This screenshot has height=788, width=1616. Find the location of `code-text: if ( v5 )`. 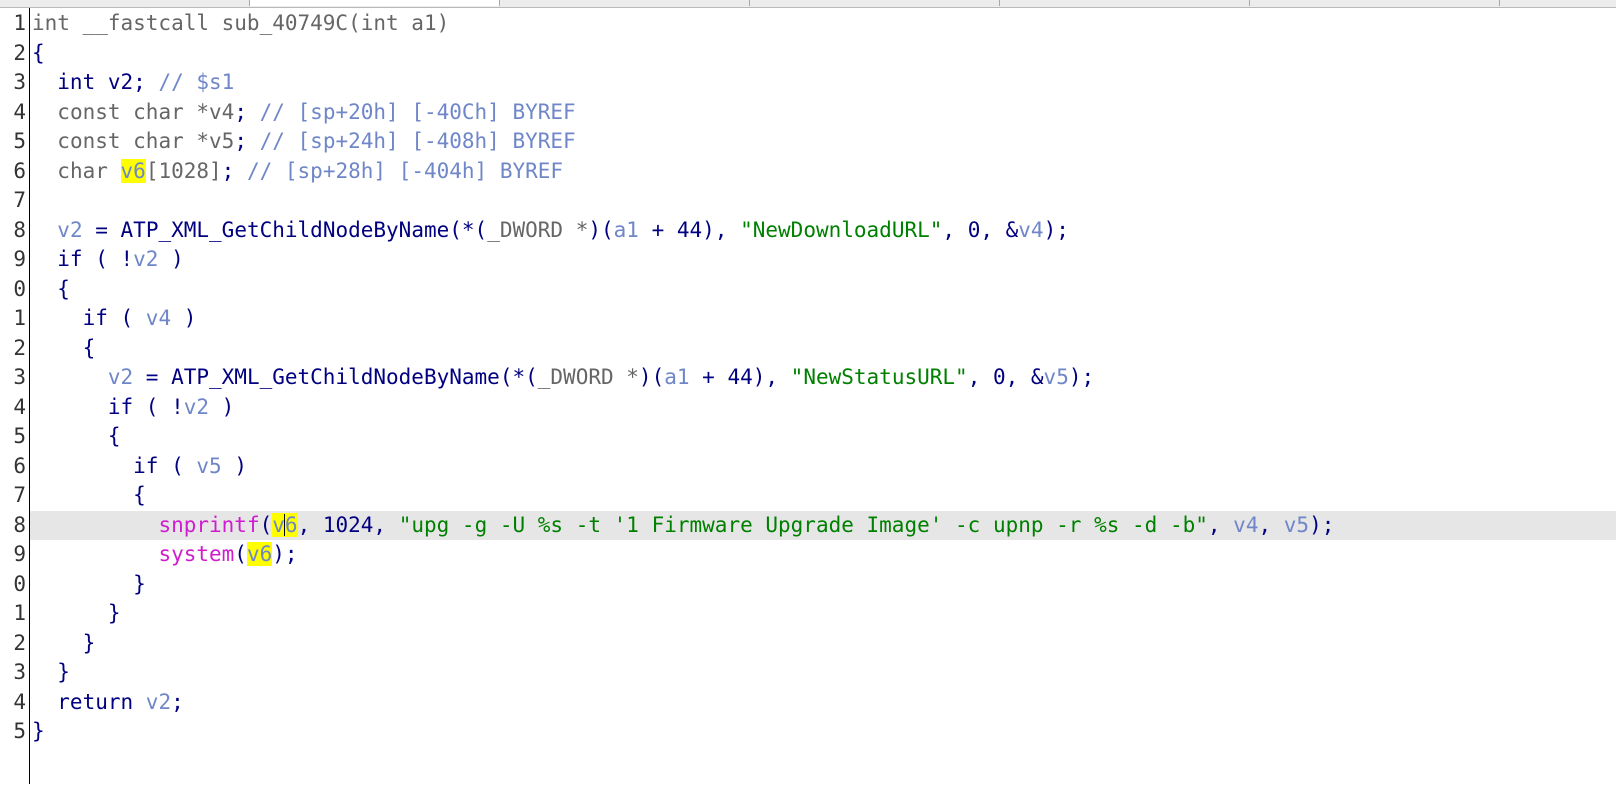

code-text: if ( v5 ) is located at coordinates (139, 467).